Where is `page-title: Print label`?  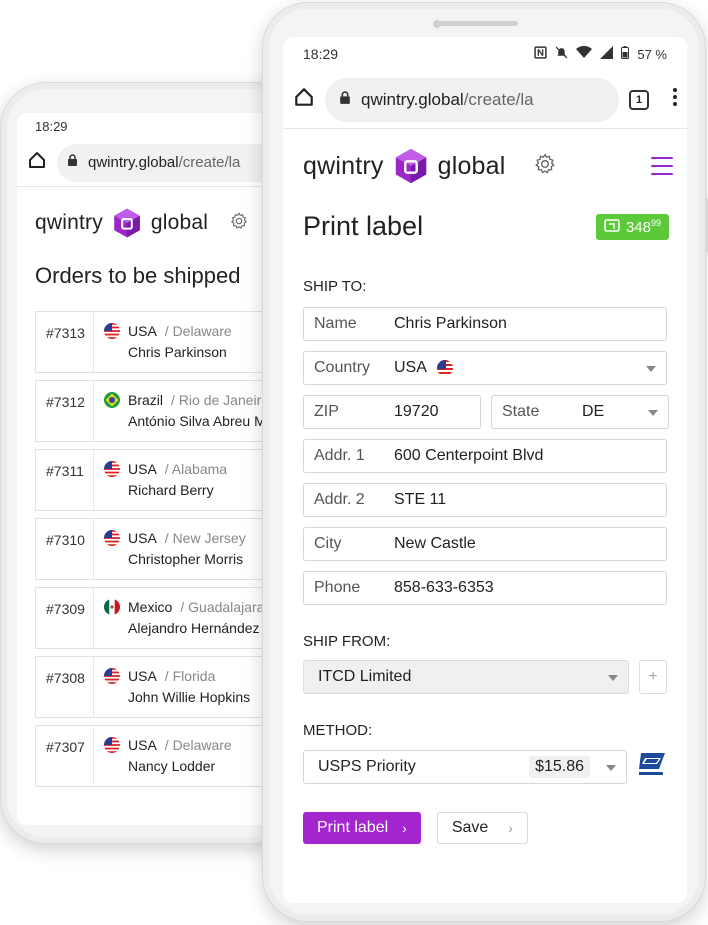
page-title: Print label is located at coordinates (363, 226).